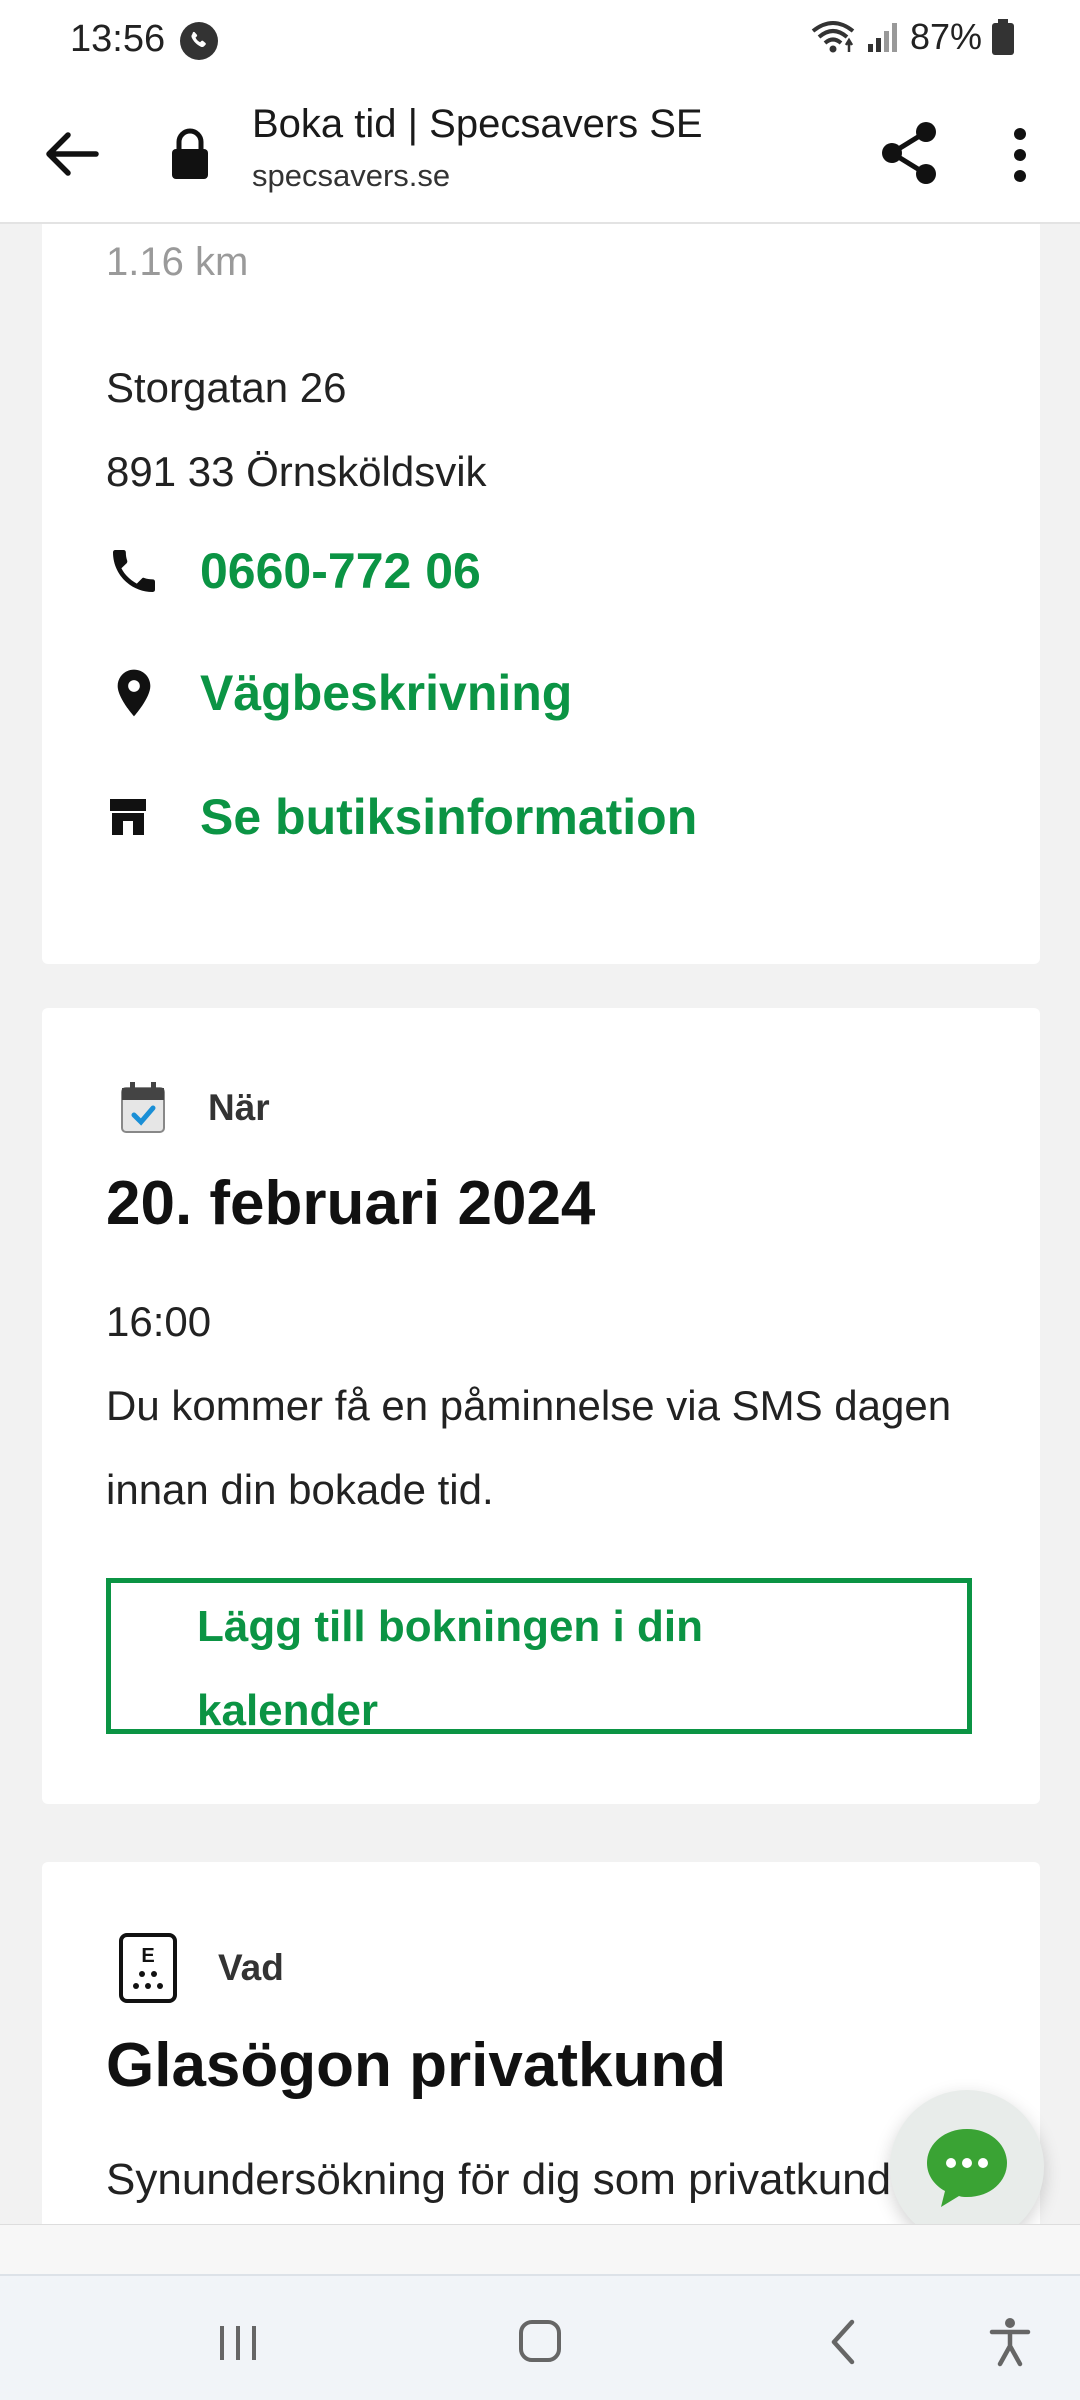 This screenshot has height=2400, width=1080. I want to click on browser-bottom-strip, so click(540, 2249).